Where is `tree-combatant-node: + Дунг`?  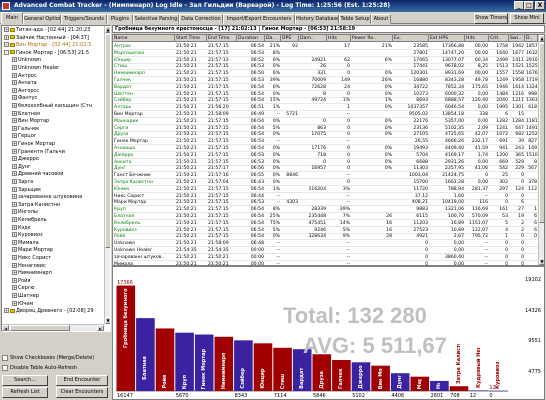
tree-combatant-node: + Дунг is located at coordinates (21, 167).